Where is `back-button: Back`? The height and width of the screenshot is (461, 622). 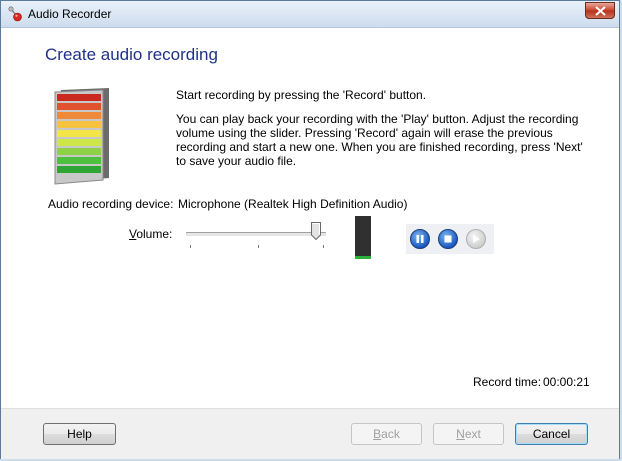
back-button: Back is located at coordinates (386, 434).